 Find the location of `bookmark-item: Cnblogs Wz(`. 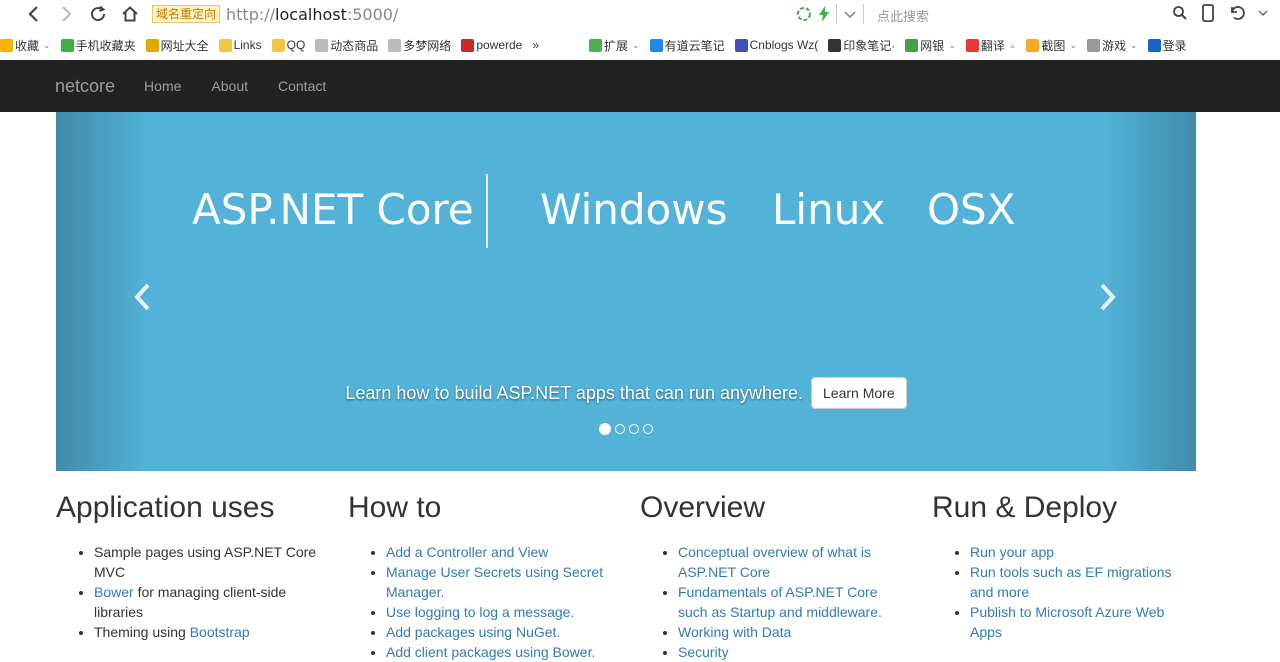

bookmark-item: Cnblogs Wz( is located at coordinates (776, 45).